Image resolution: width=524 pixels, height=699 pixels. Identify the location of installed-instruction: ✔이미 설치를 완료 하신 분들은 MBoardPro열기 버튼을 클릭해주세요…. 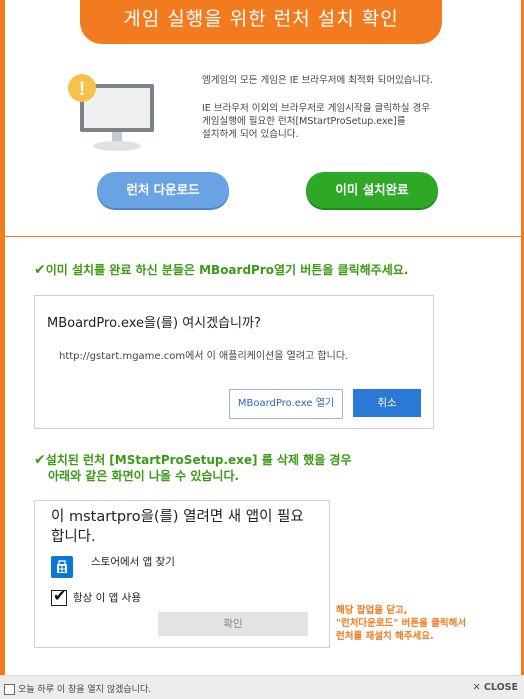
(221, 270).